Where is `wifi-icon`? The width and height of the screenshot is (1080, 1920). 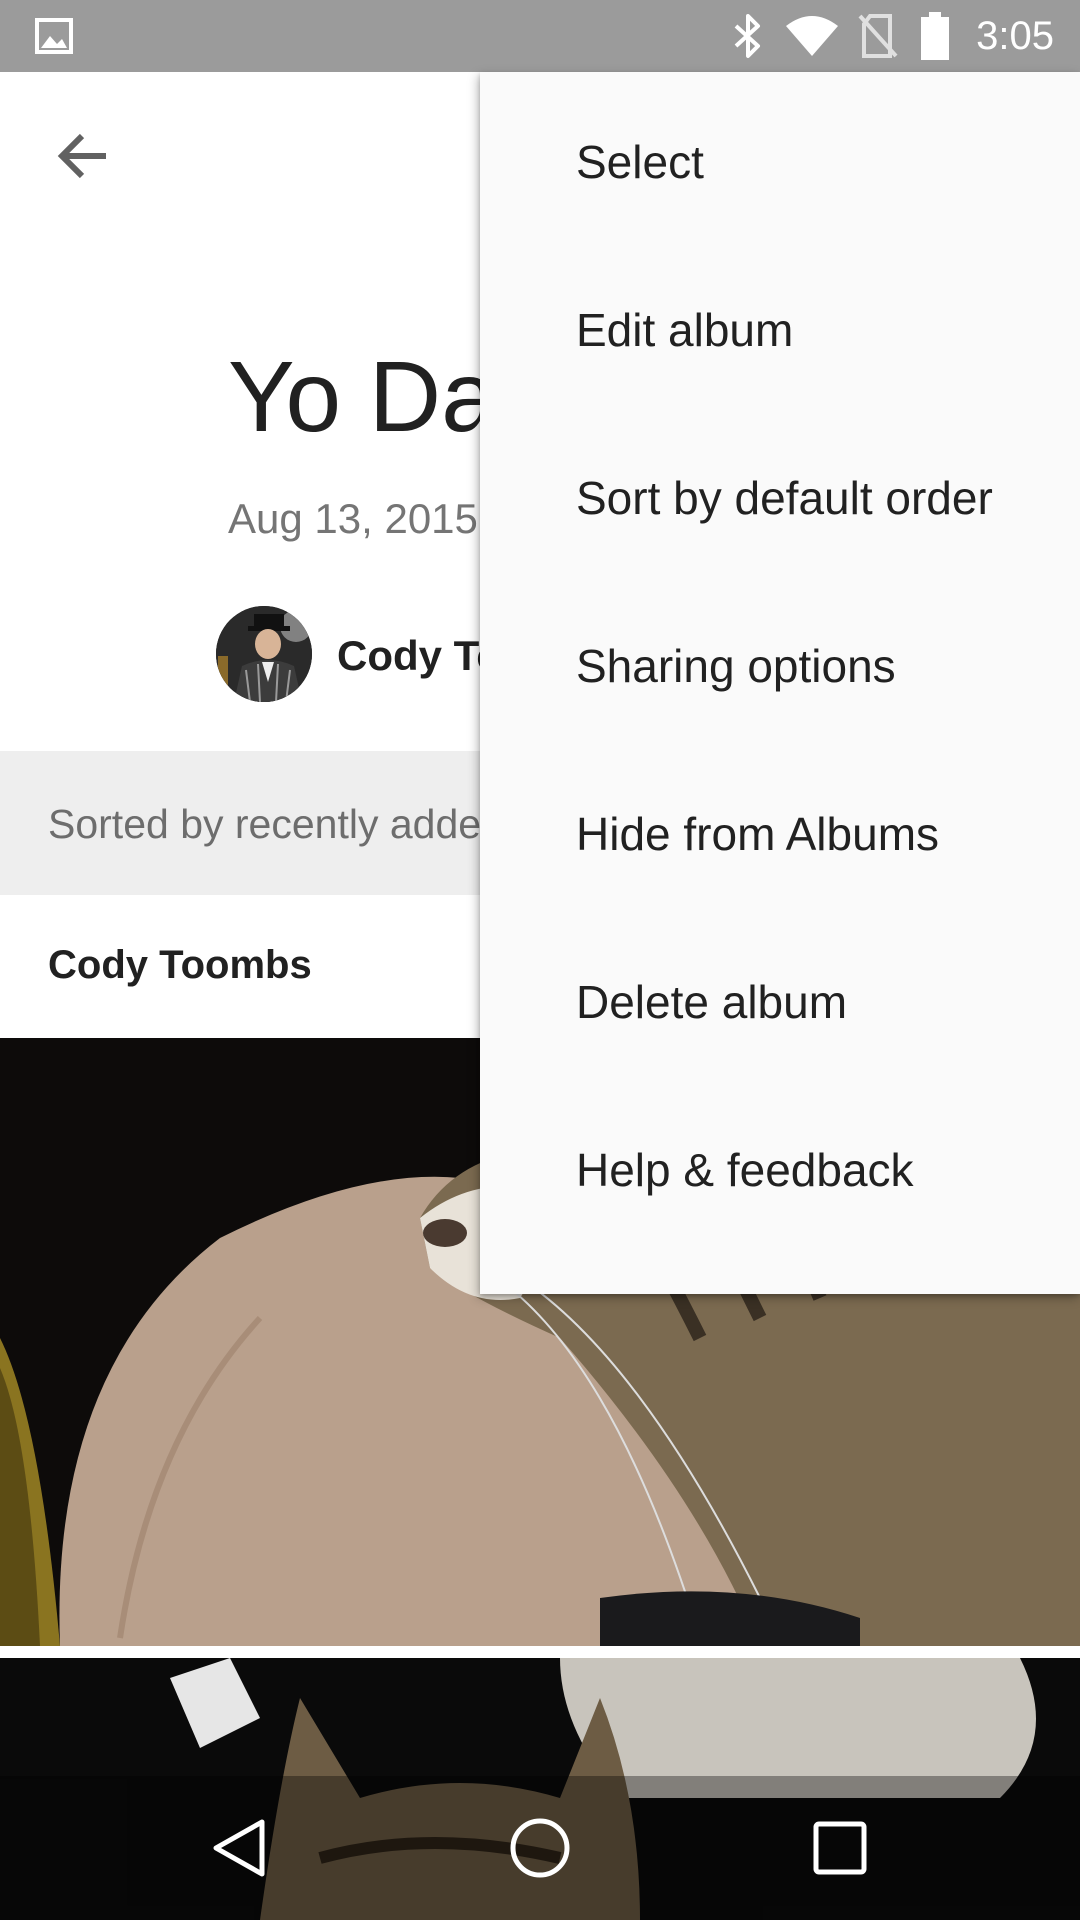 wifi-icon is located at coordinates (812, 36).